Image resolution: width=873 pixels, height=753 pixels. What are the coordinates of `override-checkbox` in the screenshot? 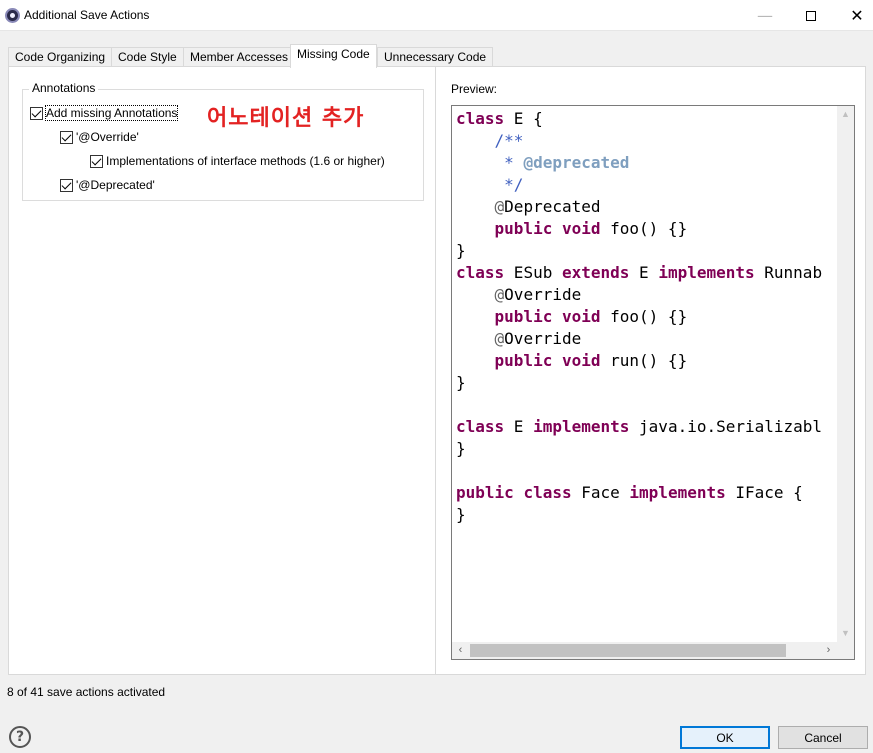 It's located at (66, 137).